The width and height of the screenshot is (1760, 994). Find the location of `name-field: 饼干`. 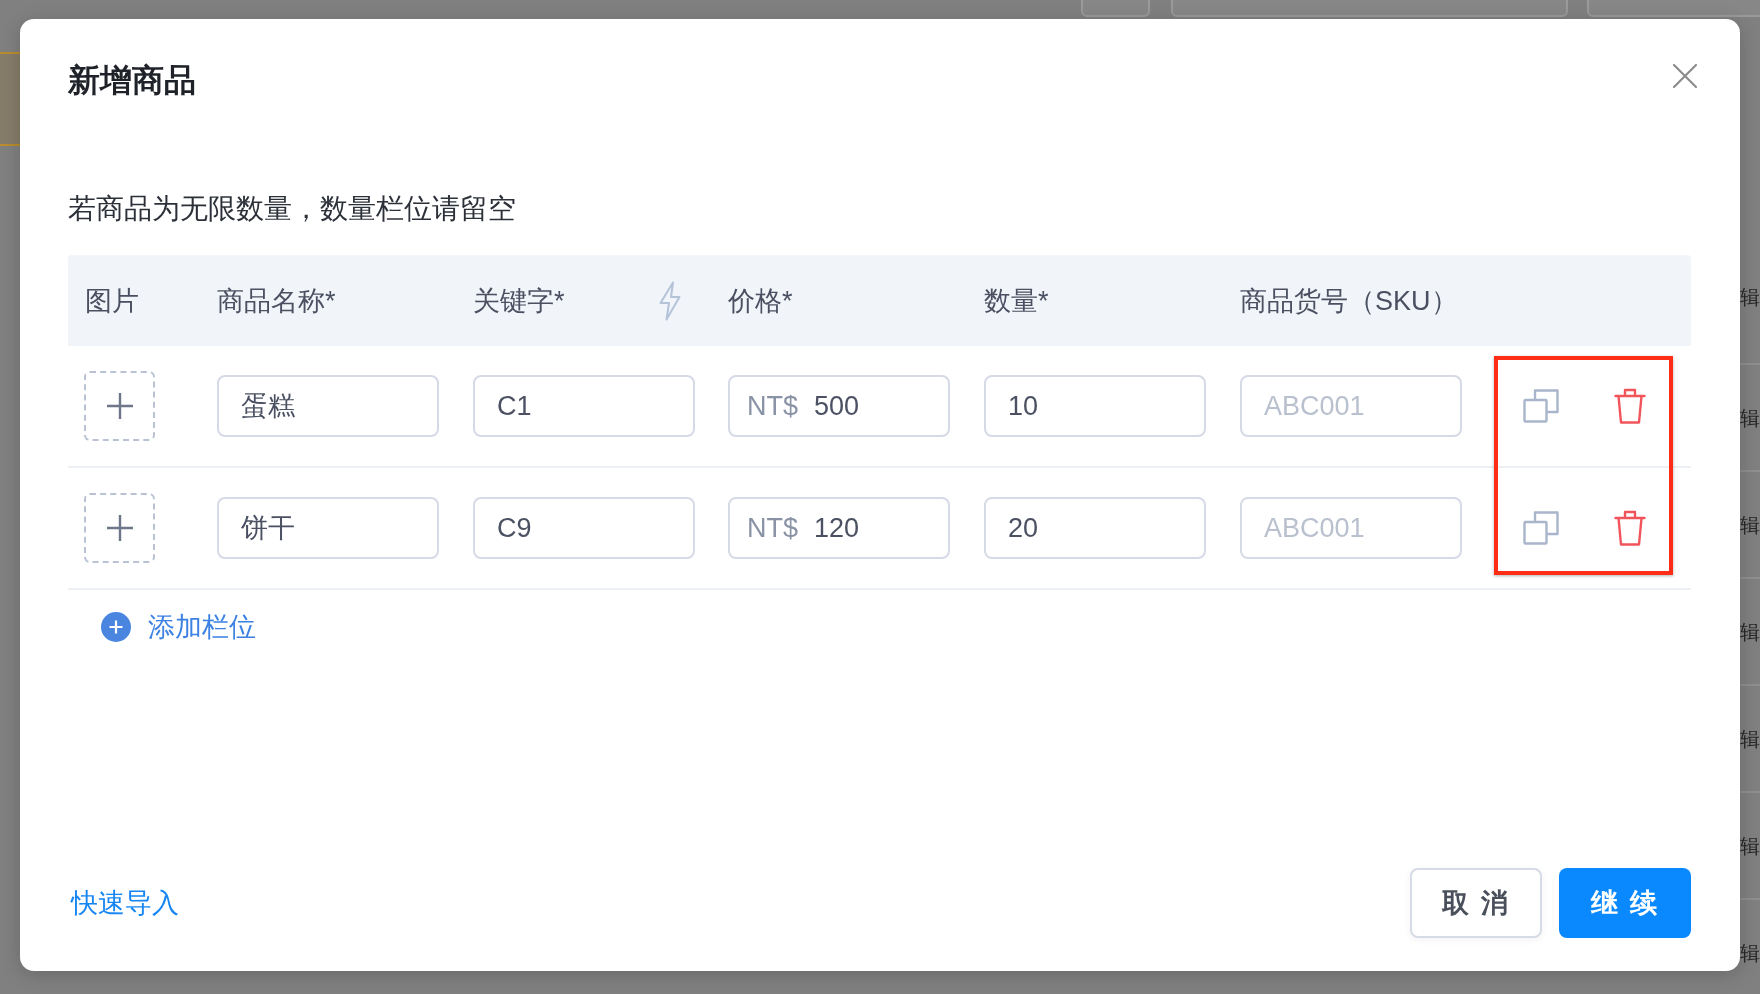

name-field: 饼干 is located at coordinates (328, 528).